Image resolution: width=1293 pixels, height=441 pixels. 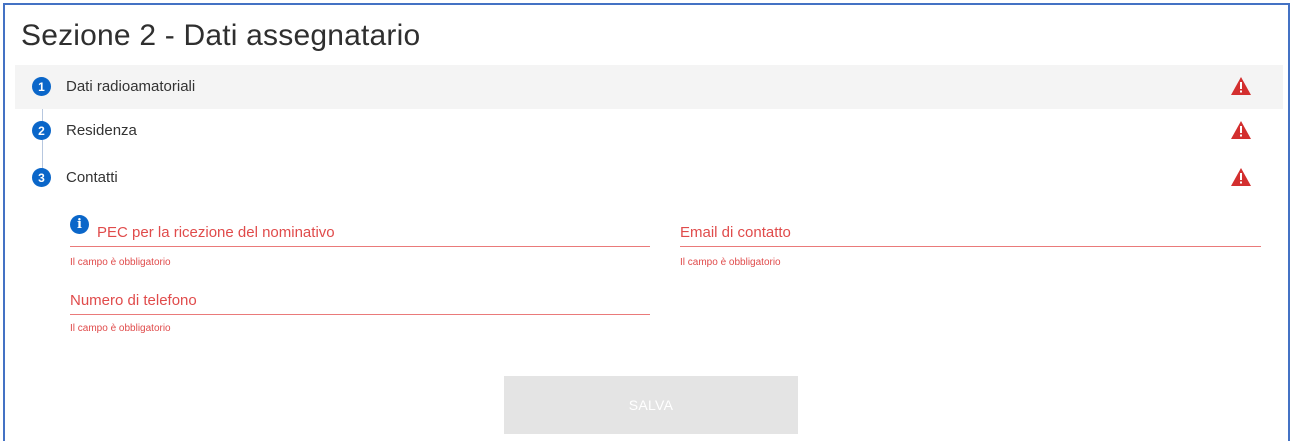 I want to click on step-label: Residenza, so click(x=101, y=130).